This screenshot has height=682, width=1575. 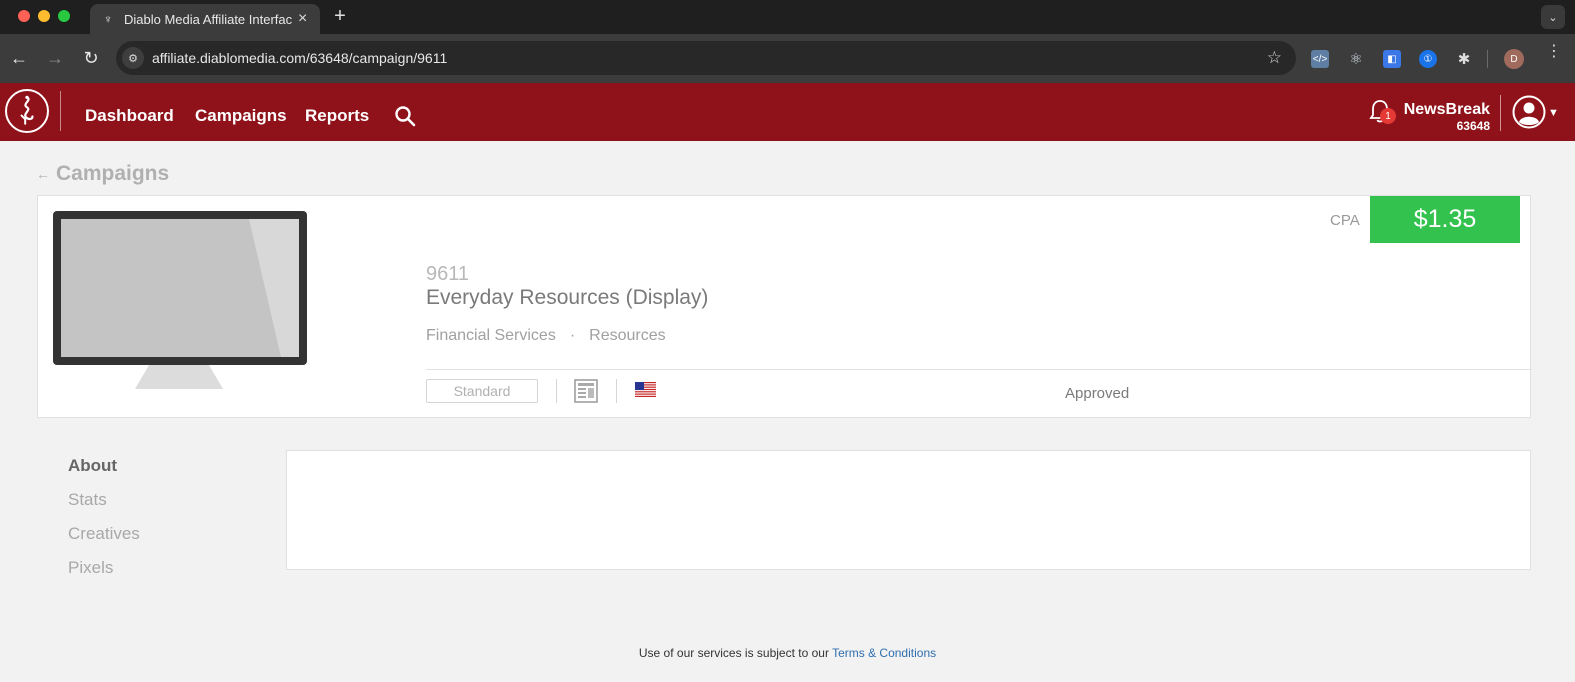 What do you see at coordinates (448, 274) in the screenshot?
I see `campaign-id: 9611` at bounding box center [448, 274].